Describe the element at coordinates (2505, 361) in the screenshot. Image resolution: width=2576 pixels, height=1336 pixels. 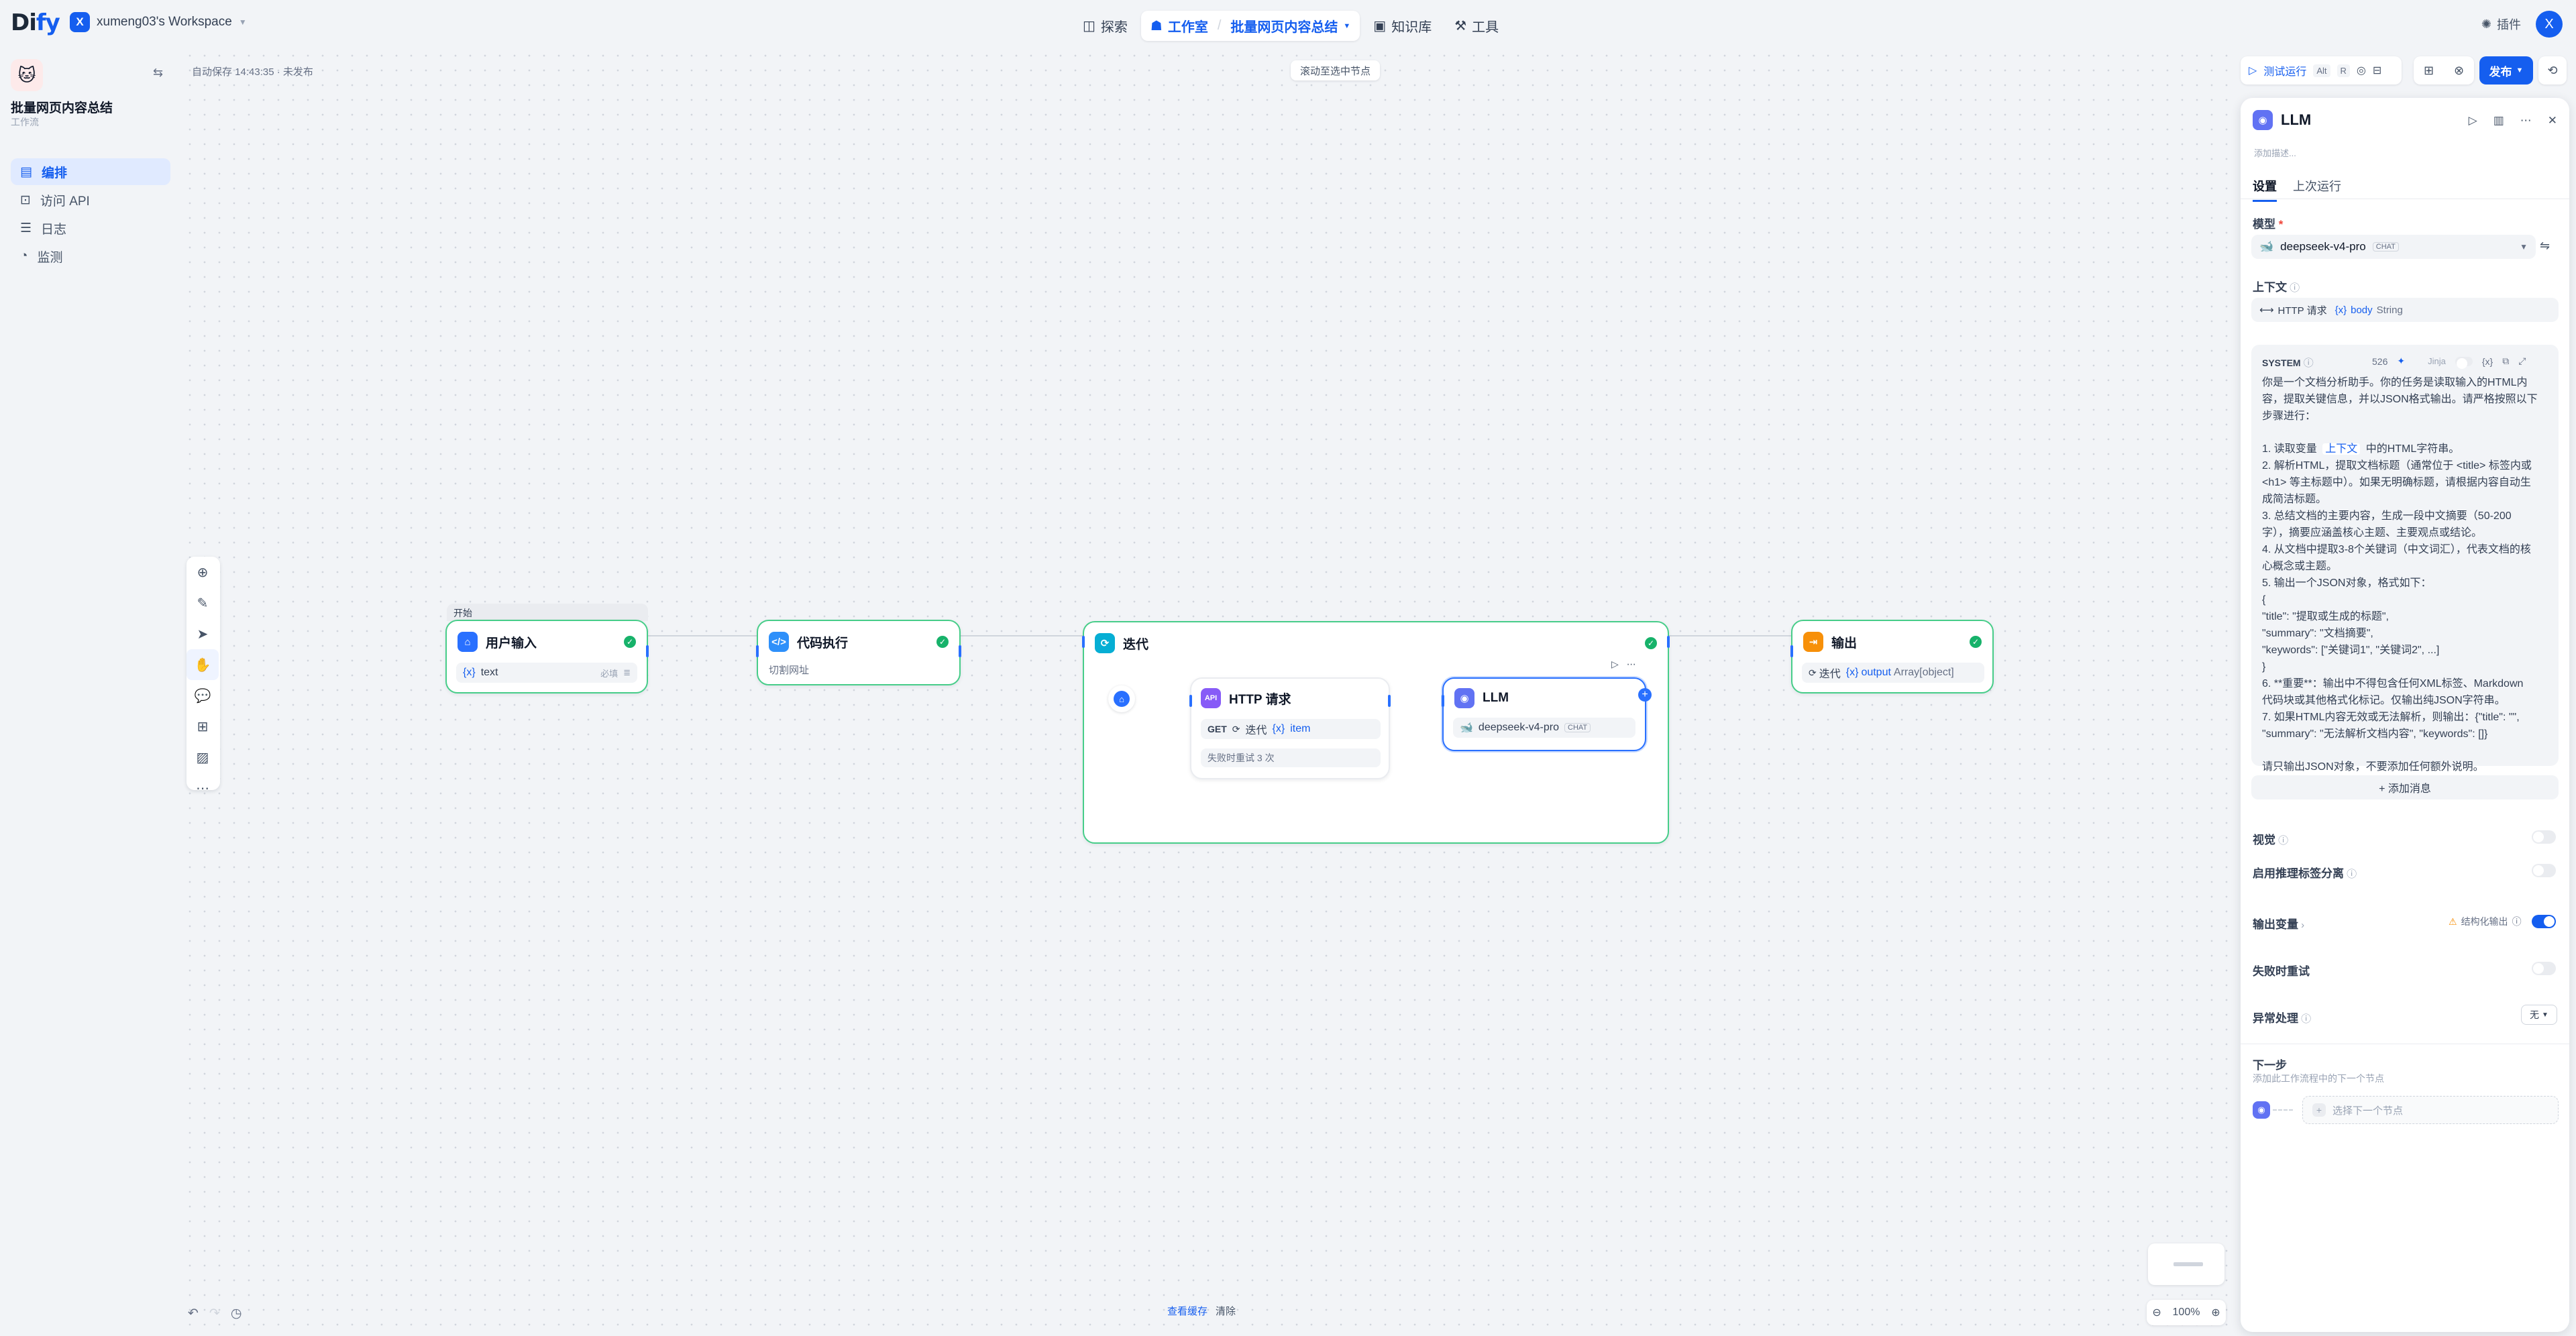
I see `copy-icon: ⧉` at that location.